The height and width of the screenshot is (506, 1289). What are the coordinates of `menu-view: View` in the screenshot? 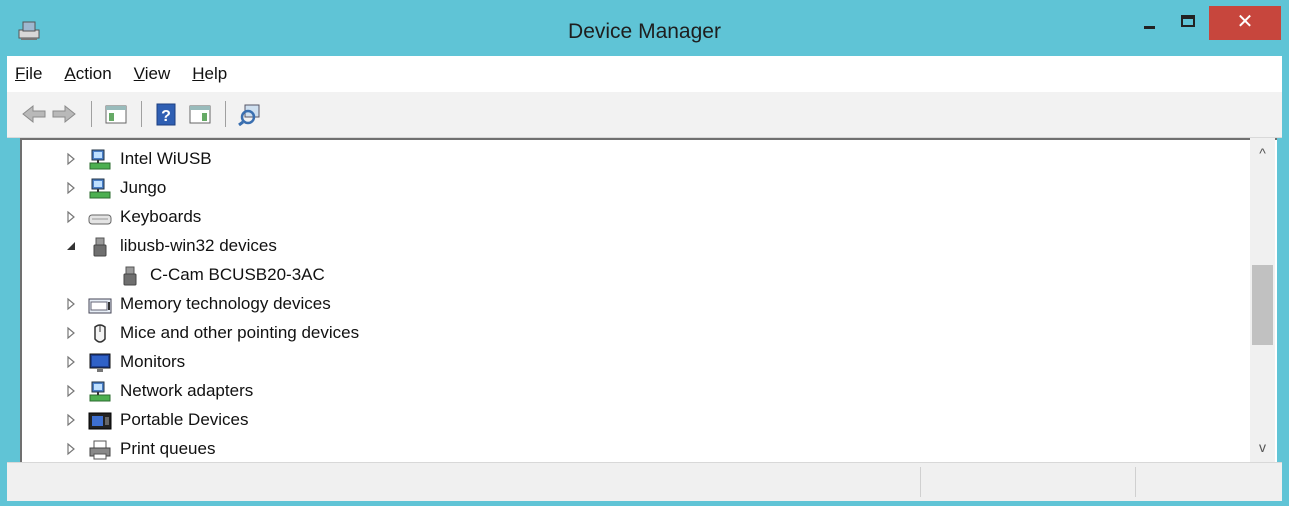 It's located at (152, 74).